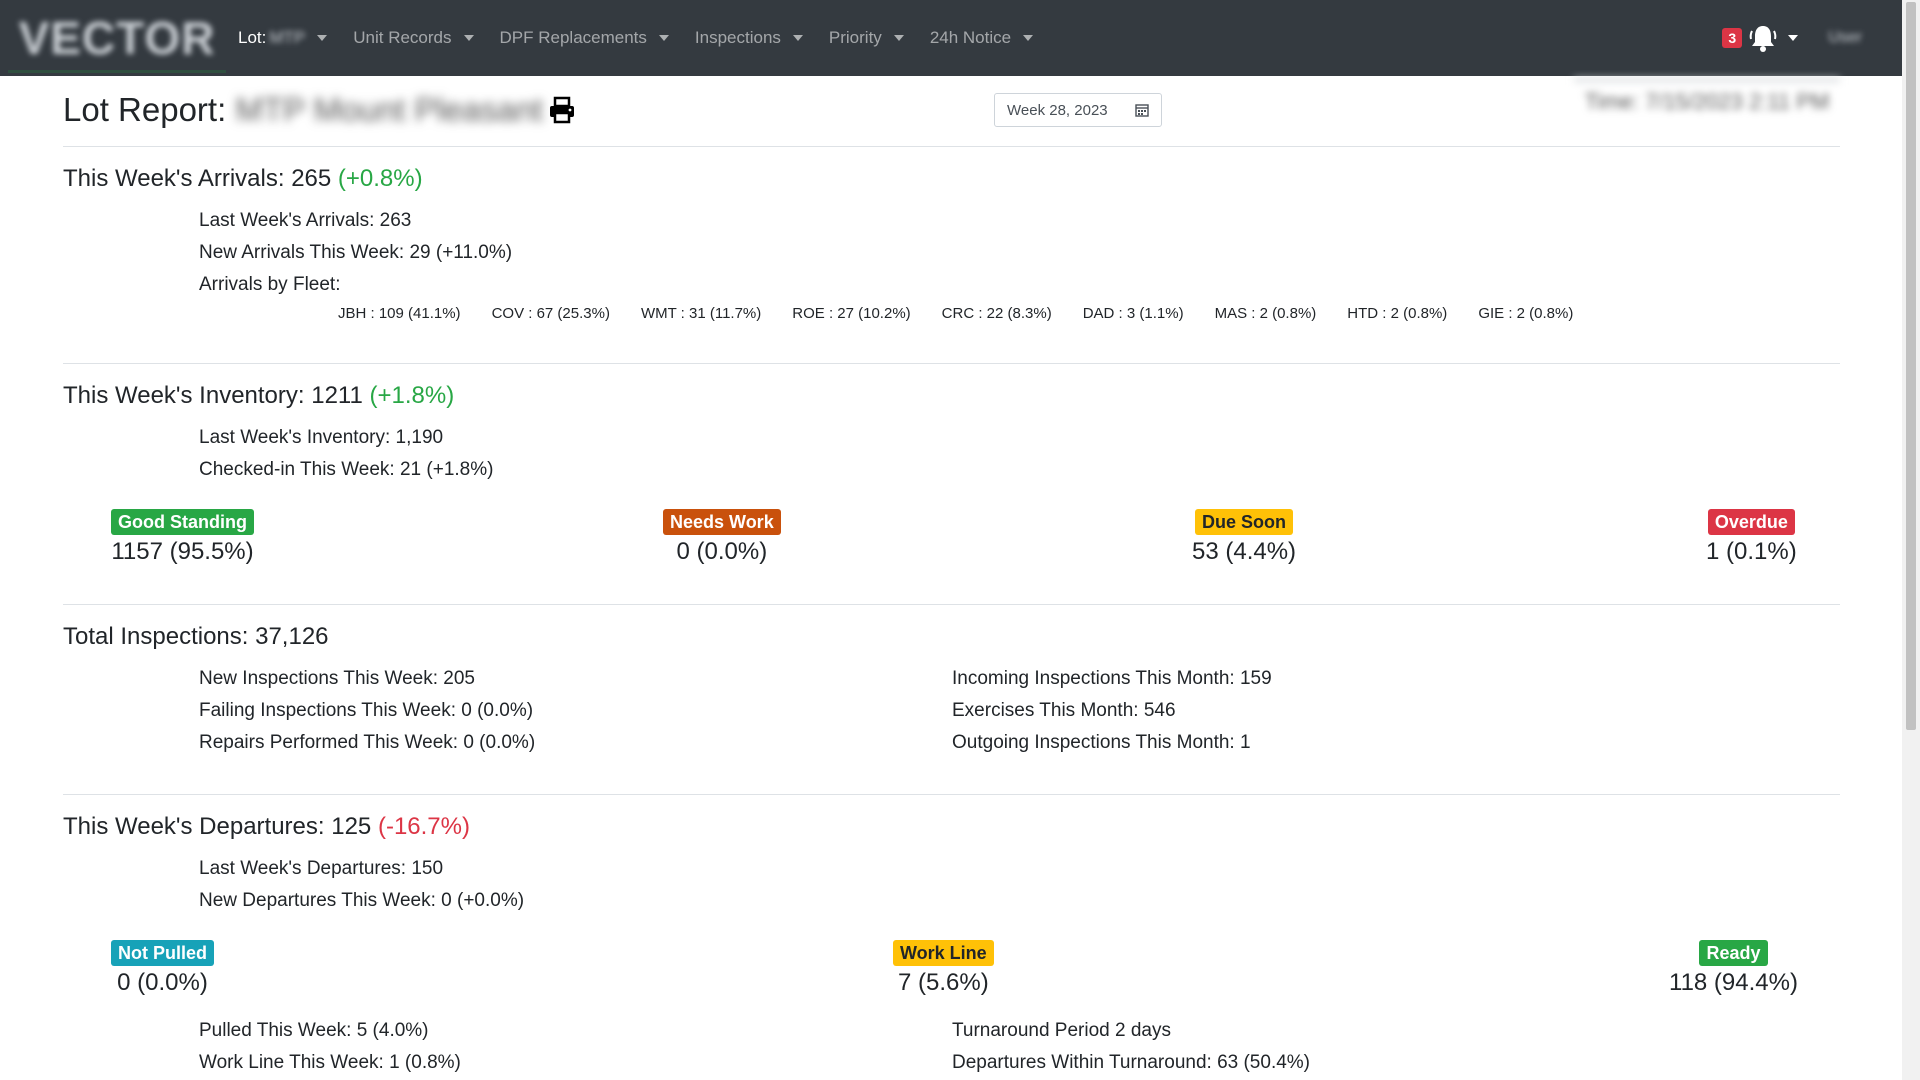  Describe the element at coordinates (851, 313) in the screenshot. I see `fleet-item: ROE : 27 (10.2%)` at that location.